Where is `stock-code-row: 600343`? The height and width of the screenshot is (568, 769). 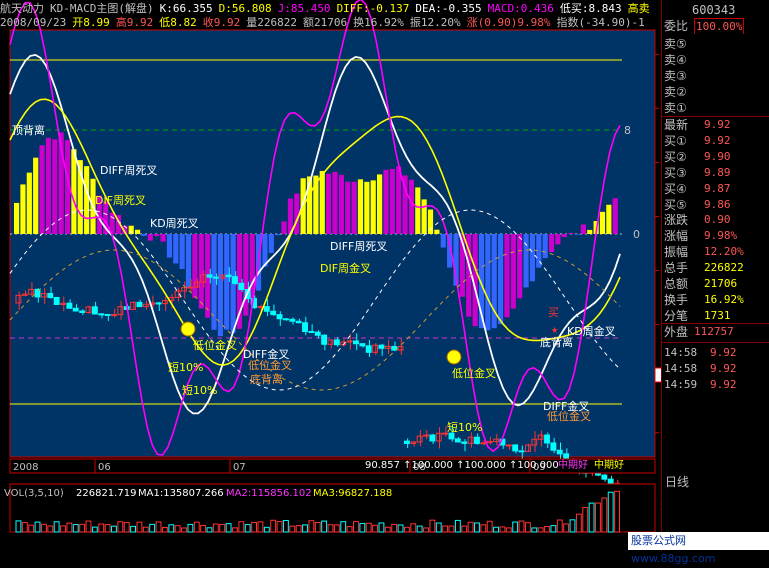
stock-code-row: 600343 is located at coordinates (715, 10).